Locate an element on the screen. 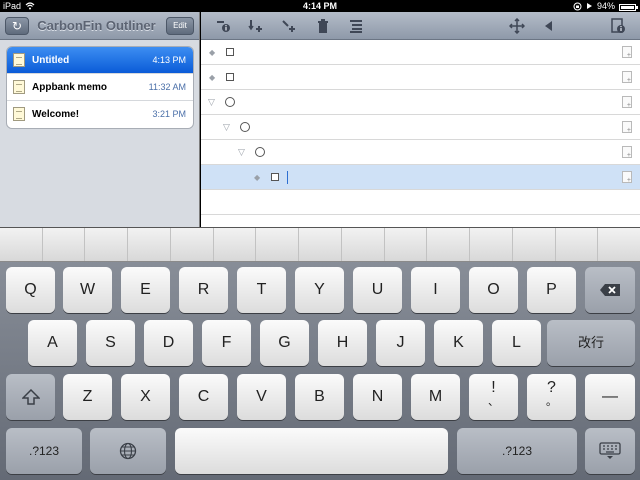 The image size is (640, 480). document-item-welcome: Welcome! 3:21 PM is located at coordinates (100, 114).